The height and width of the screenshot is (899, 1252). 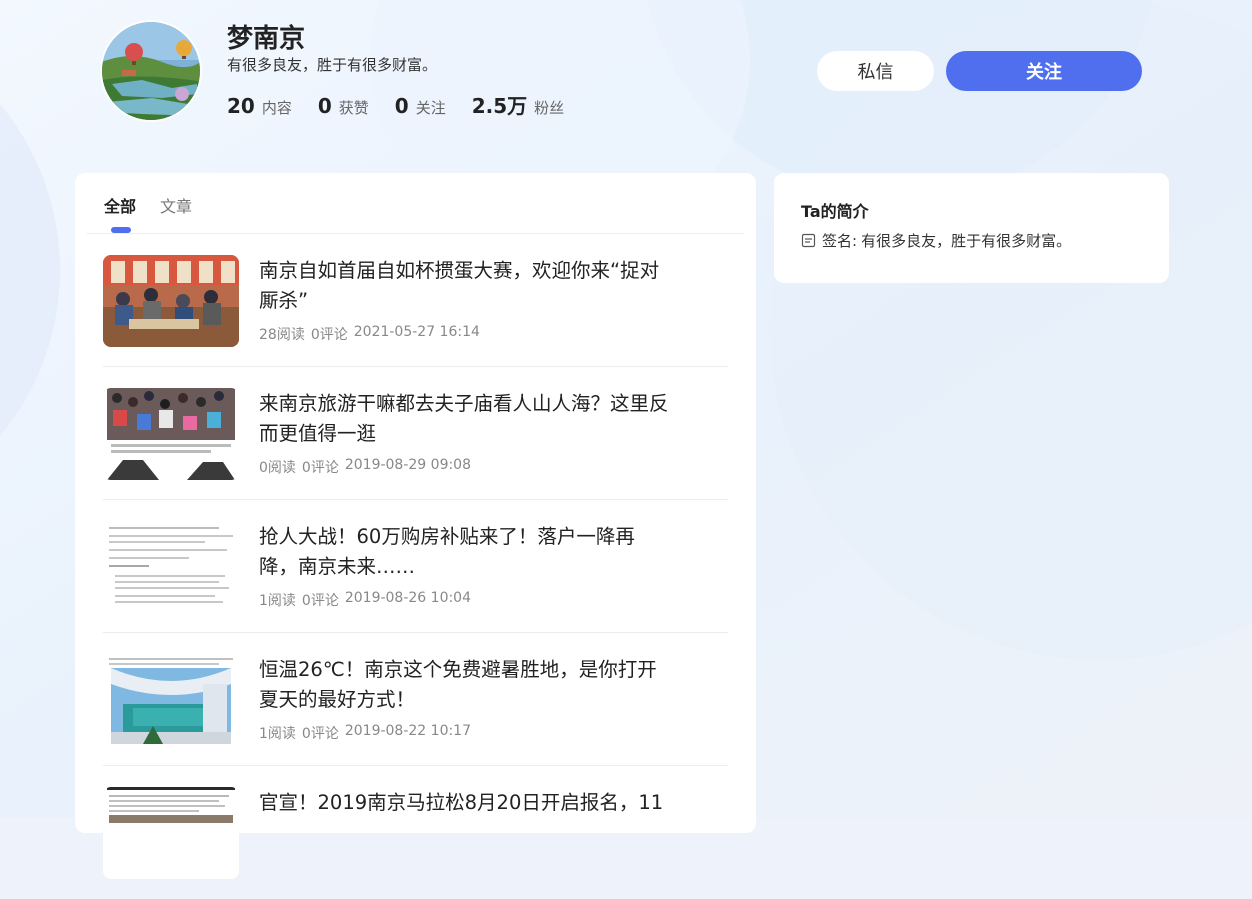 I want to click on stat-label: 粉丝, so click(x=549, y=108).